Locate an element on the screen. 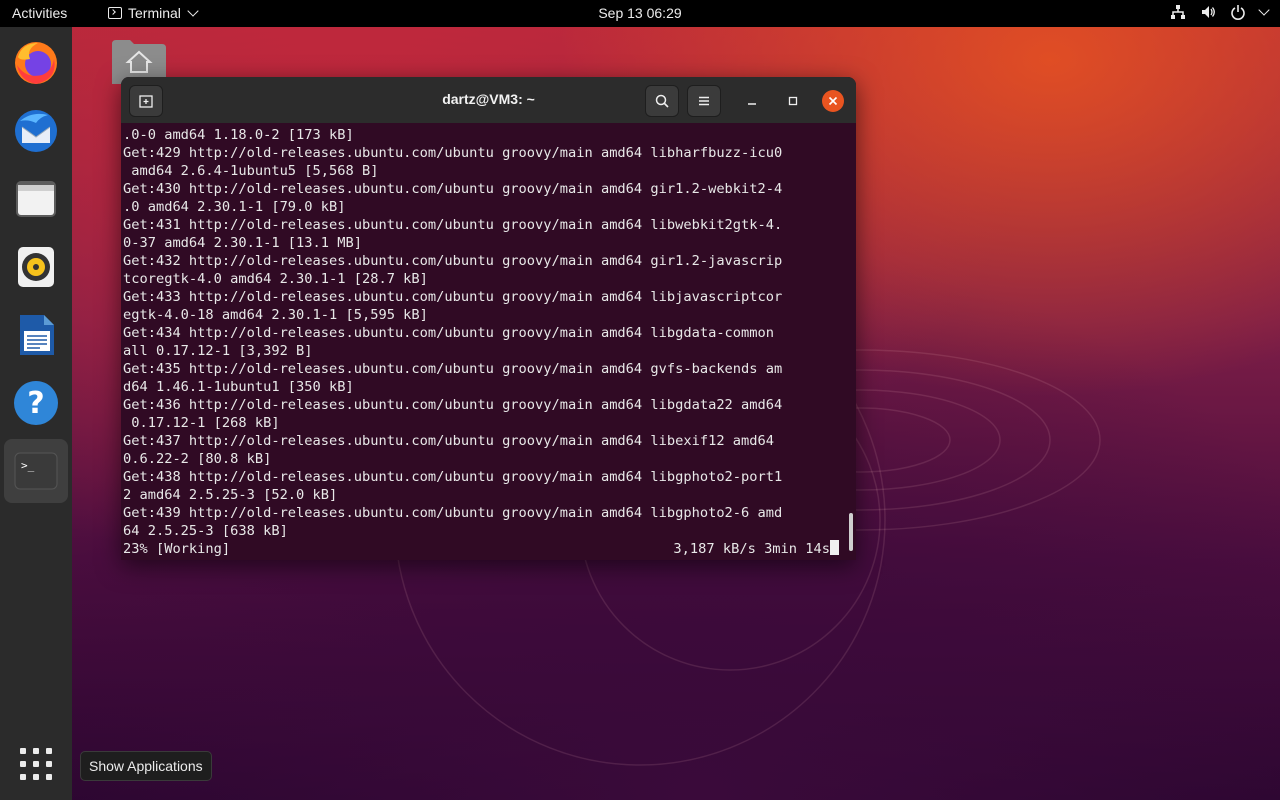 This screenshot has height=800, width=1280. download-rate-text: 3,187 kB/s 3min 14s is located at coordinates (751, 549).